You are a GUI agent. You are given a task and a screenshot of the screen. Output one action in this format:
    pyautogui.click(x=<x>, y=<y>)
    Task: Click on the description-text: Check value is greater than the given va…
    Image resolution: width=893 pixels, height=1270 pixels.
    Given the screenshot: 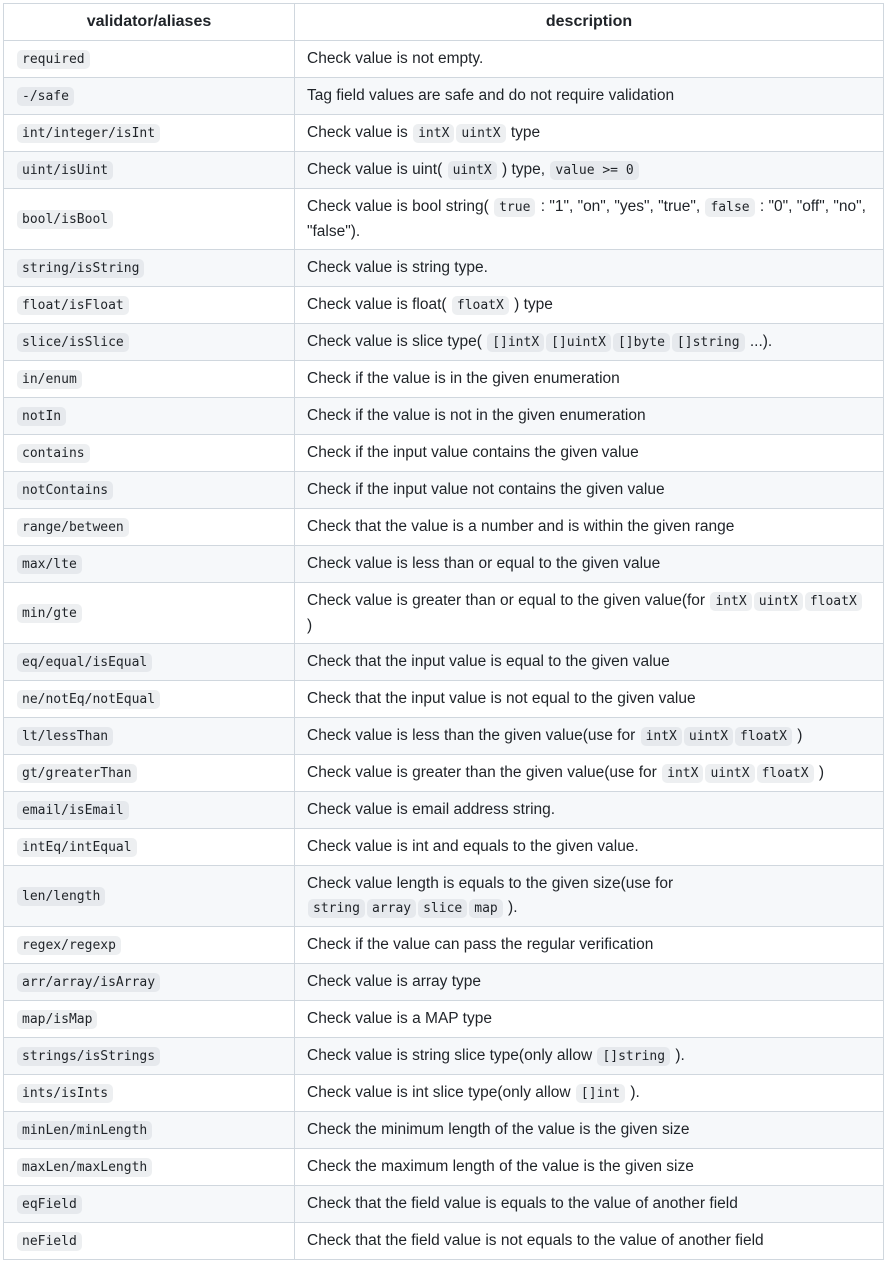 What is the action you would take?
    pyautogui.click(x=484, y=772)
    